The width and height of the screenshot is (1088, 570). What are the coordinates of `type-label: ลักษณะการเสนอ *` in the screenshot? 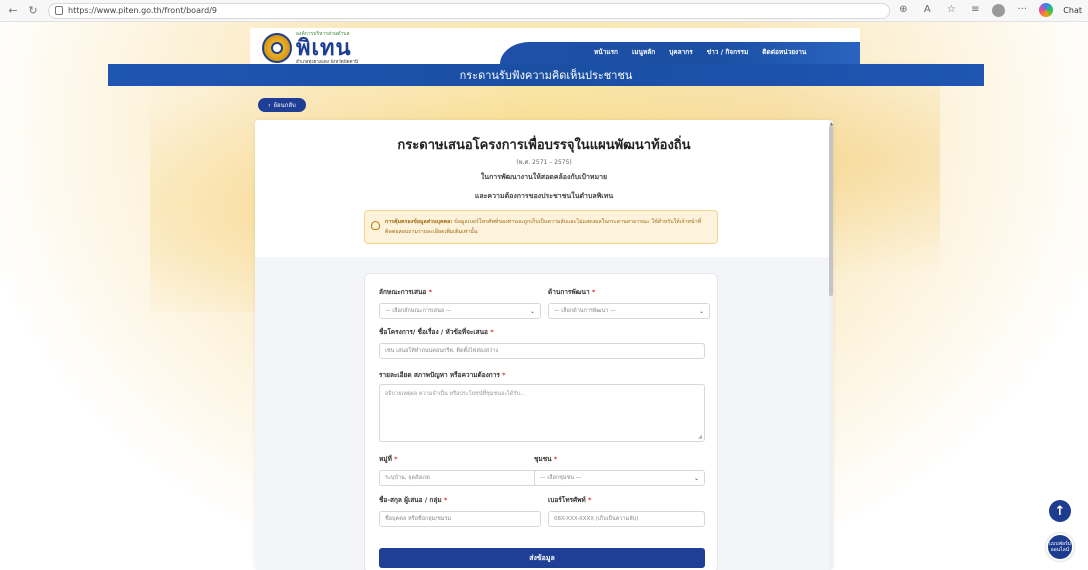 It's located at (406, 292).